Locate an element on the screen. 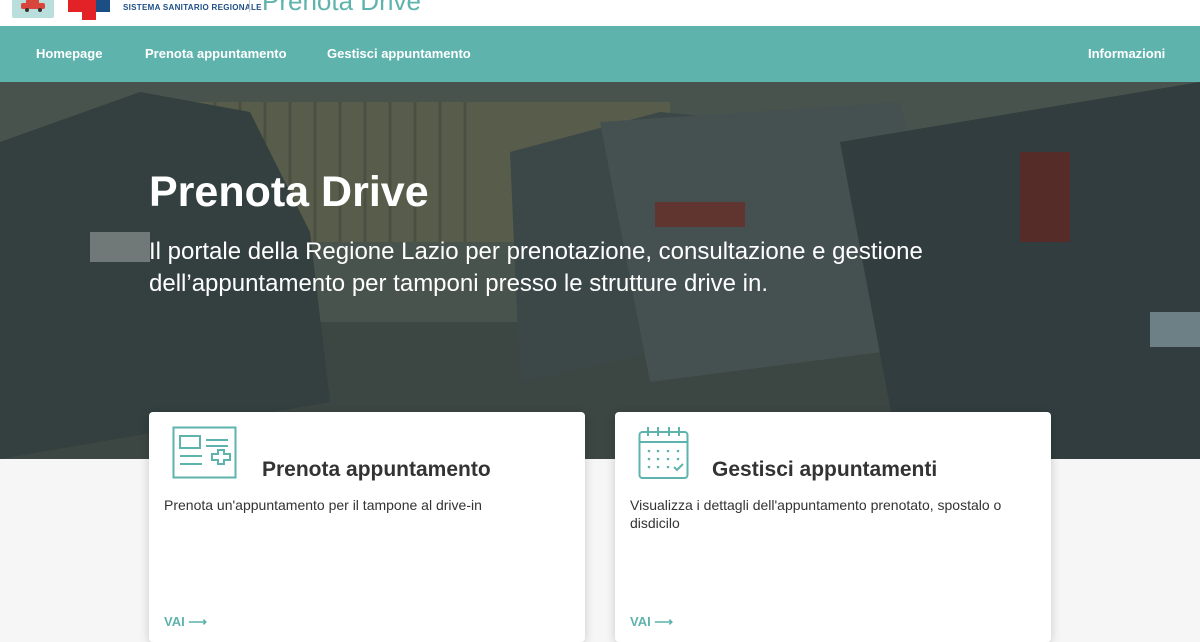 The image size is (1200, 642). id-card-plus-icon is located at coordinates (204, 452).